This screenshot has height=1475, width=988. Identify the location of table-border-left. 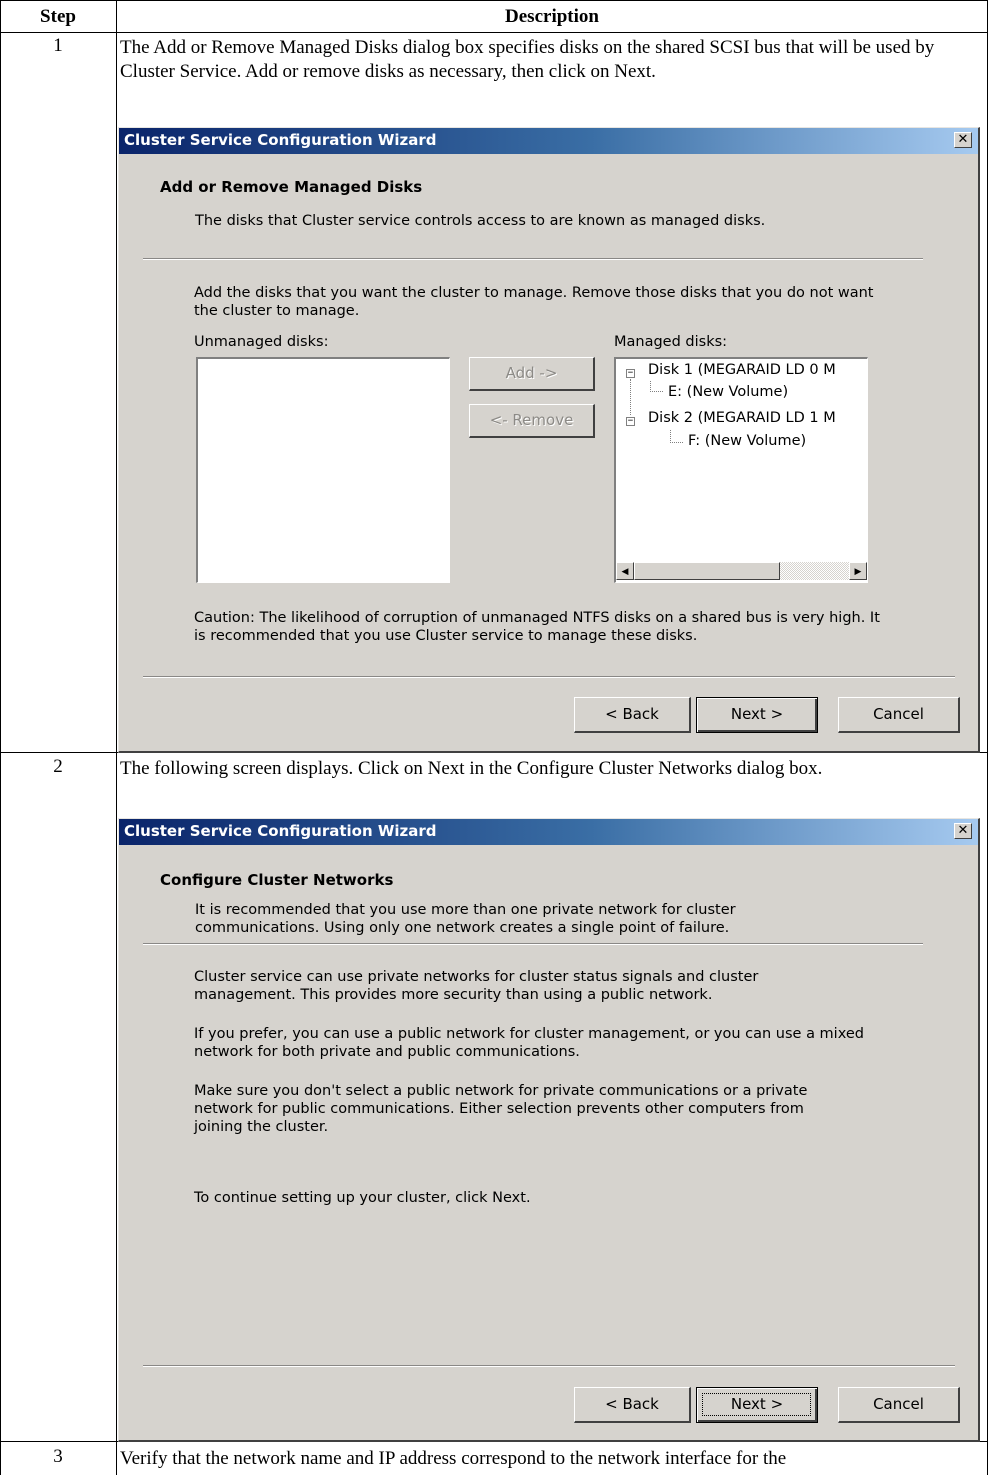
(0, 737).